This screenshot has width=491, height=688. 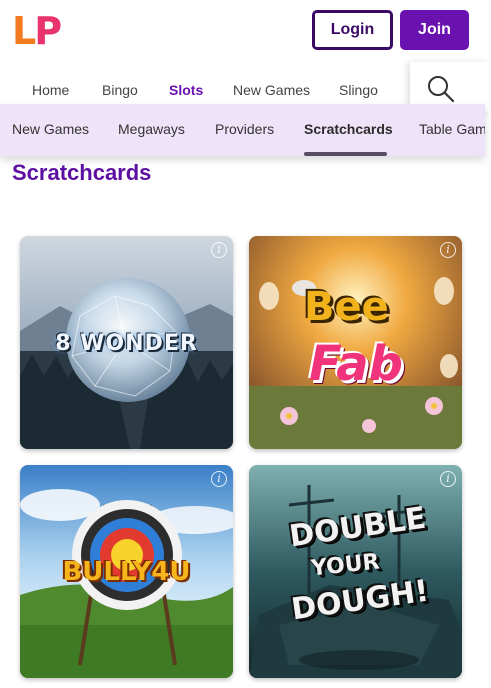 I want to click on subnav-item-new-games: New Games, so click(x=50, y=129).